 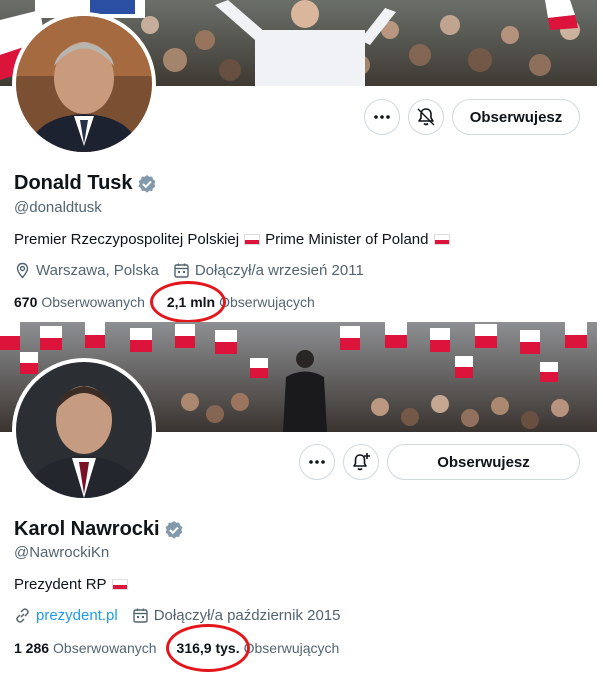 I want to click on link-icon, so click(x=22, y=615).